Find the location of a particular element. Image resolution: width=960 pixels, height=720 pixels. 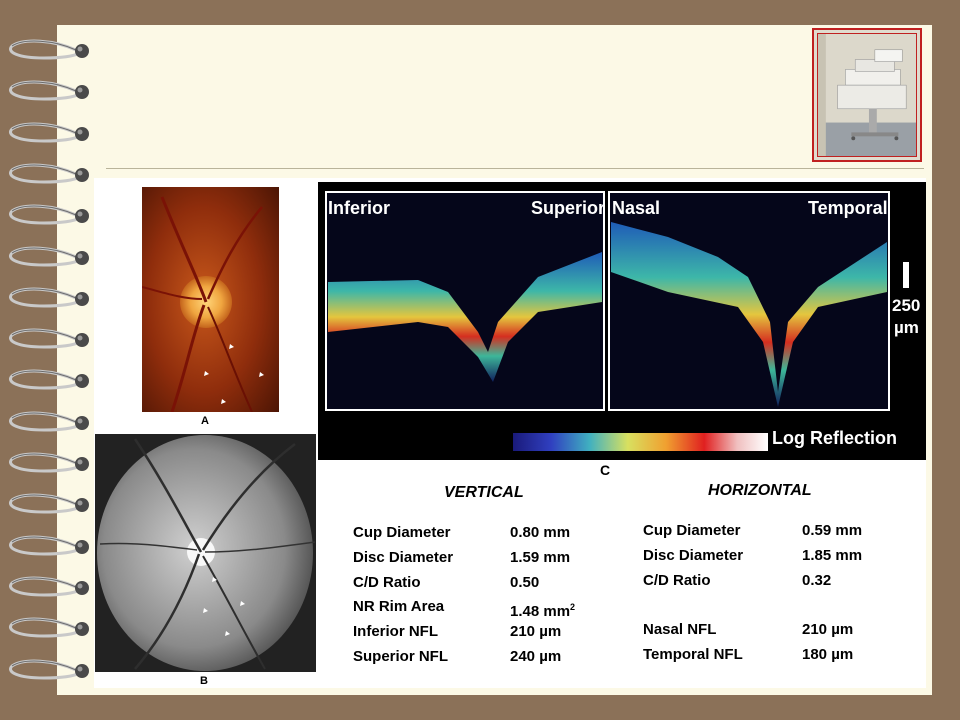

figure-label-b: B is located at coordinates (204, 681).